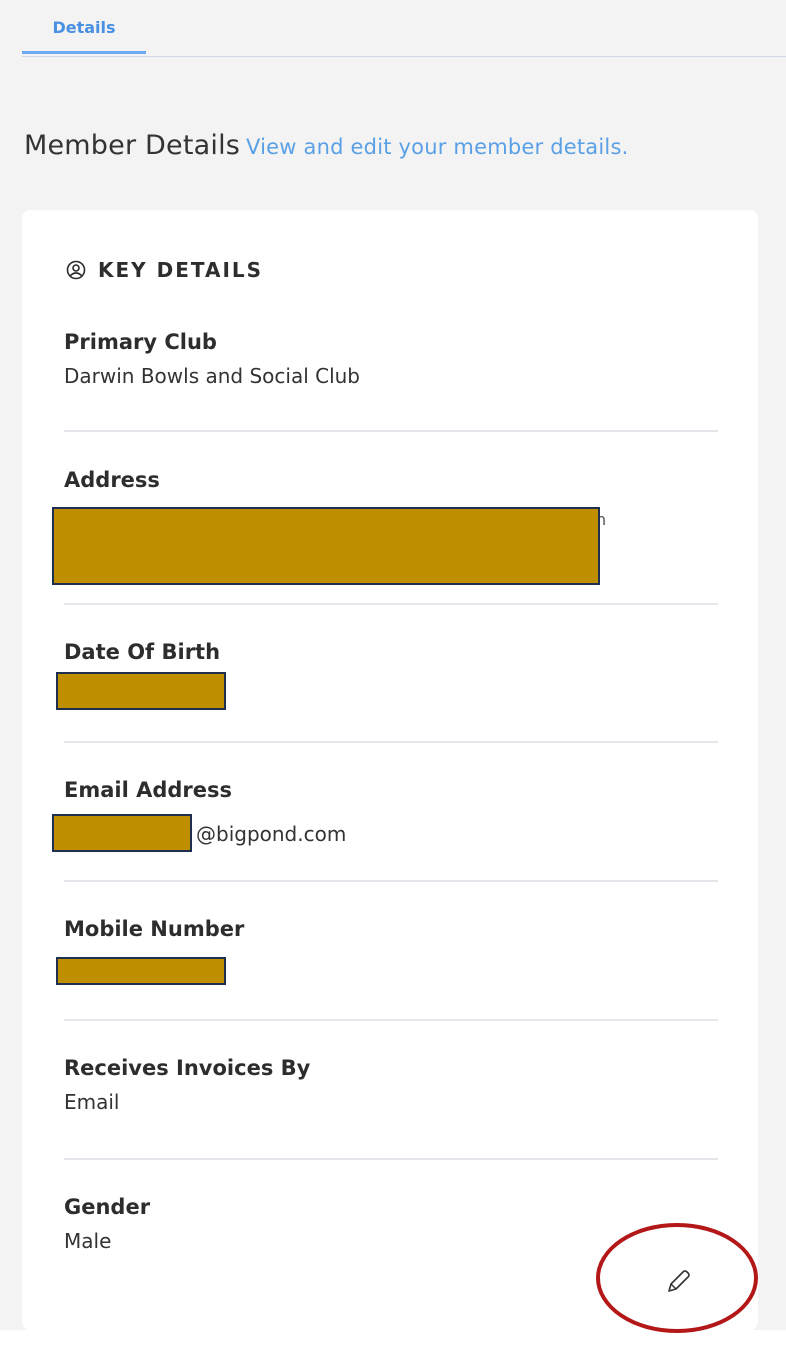  What do you see at coordinates (187, 1068) in the screenshot?
I see `field-label: Receives Invoices By` at bounding box center [187, 1068].